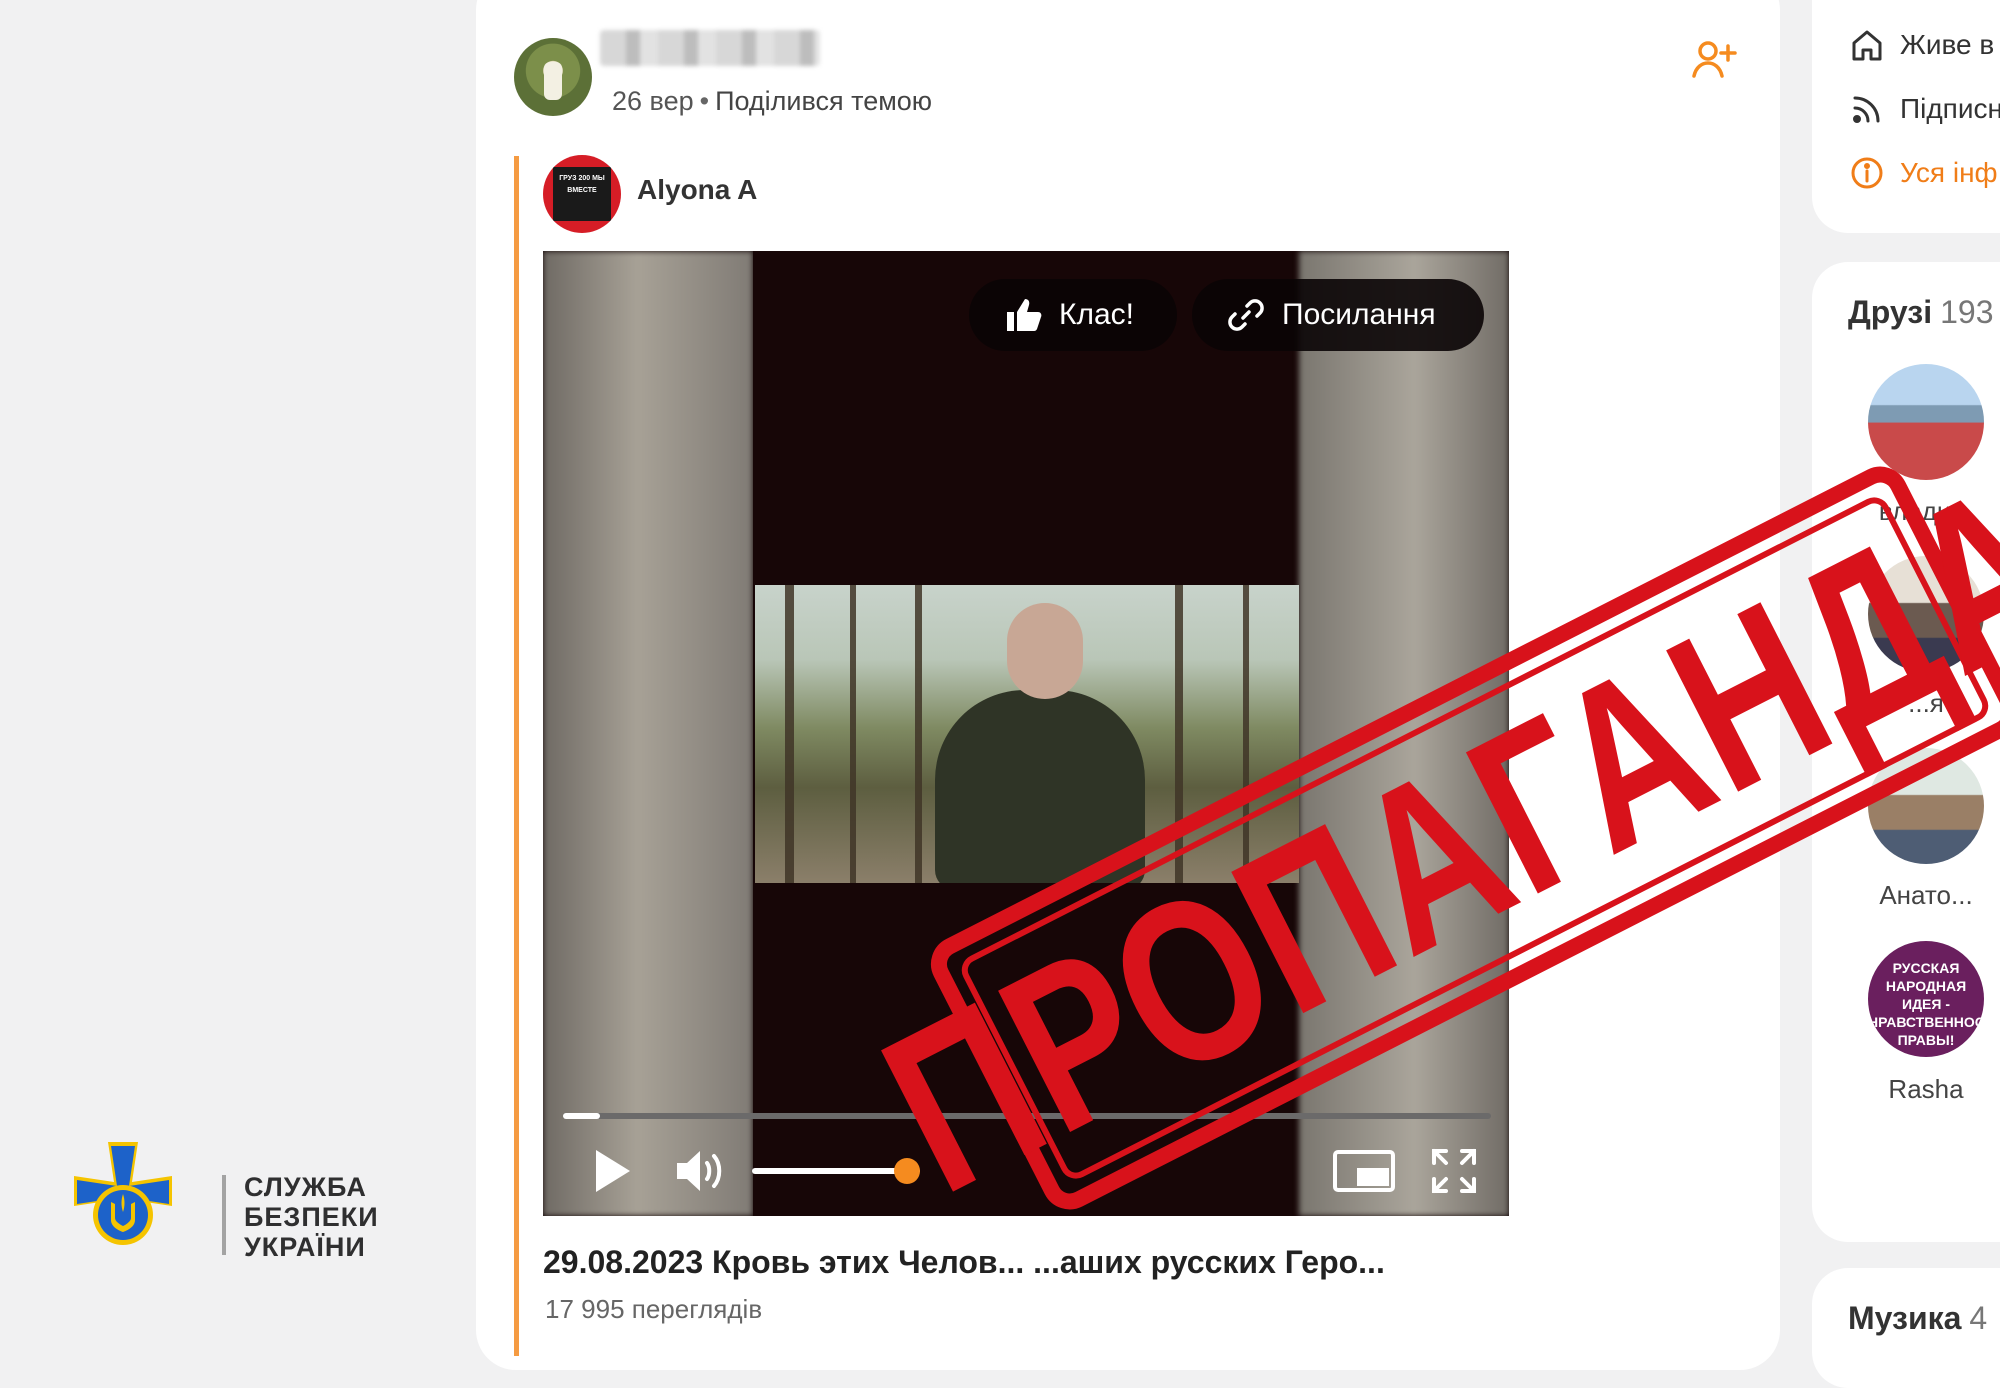 The height and width of the screenshot is (1388, 2000). I want to click on like-label: Клас!, so click(1096, 314).